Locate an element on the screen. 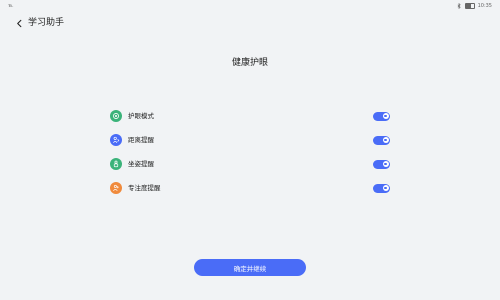 Image resolution: width=500 pixels, height=300 pixels. status-time: 10:35 is located at coordinates (484, 6).